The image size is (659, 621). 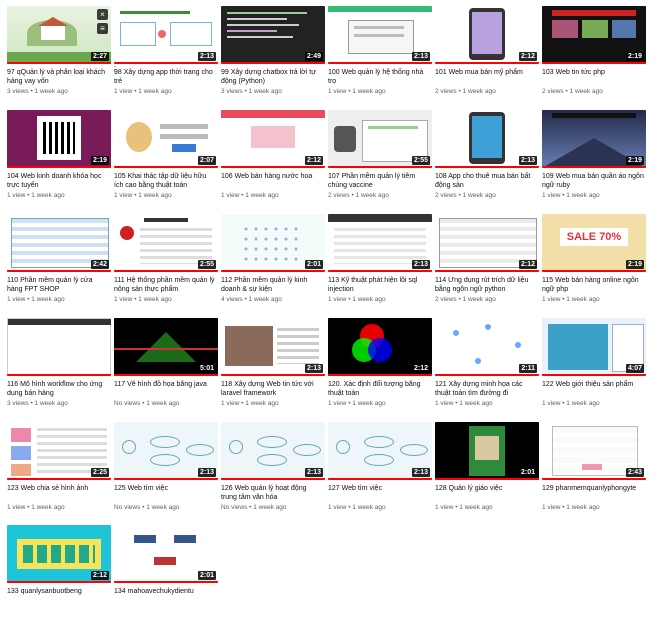 I want to click on video-thumbnail: SALE 70% 2:19, so click(x=594, y=243).